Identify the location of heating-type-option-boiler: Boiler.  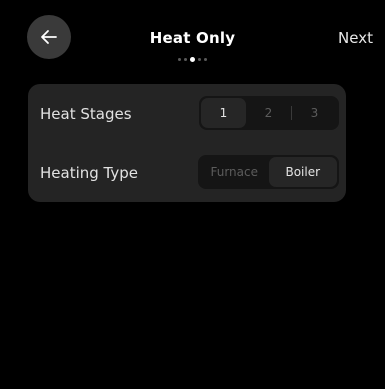
(302, 172).